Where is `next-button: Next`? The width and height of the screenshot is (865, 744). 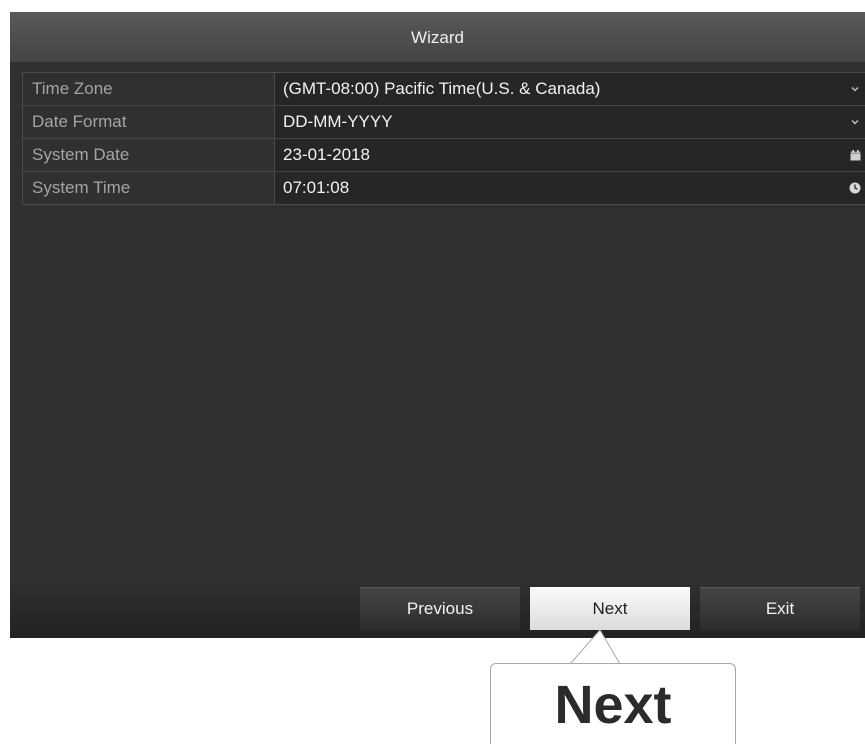 next-button: Next is located at coordinates (610, 608).